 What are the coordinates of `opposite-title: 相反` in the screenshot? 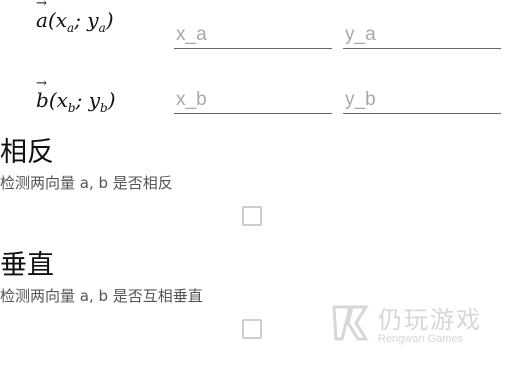 It's located at (27, 152).